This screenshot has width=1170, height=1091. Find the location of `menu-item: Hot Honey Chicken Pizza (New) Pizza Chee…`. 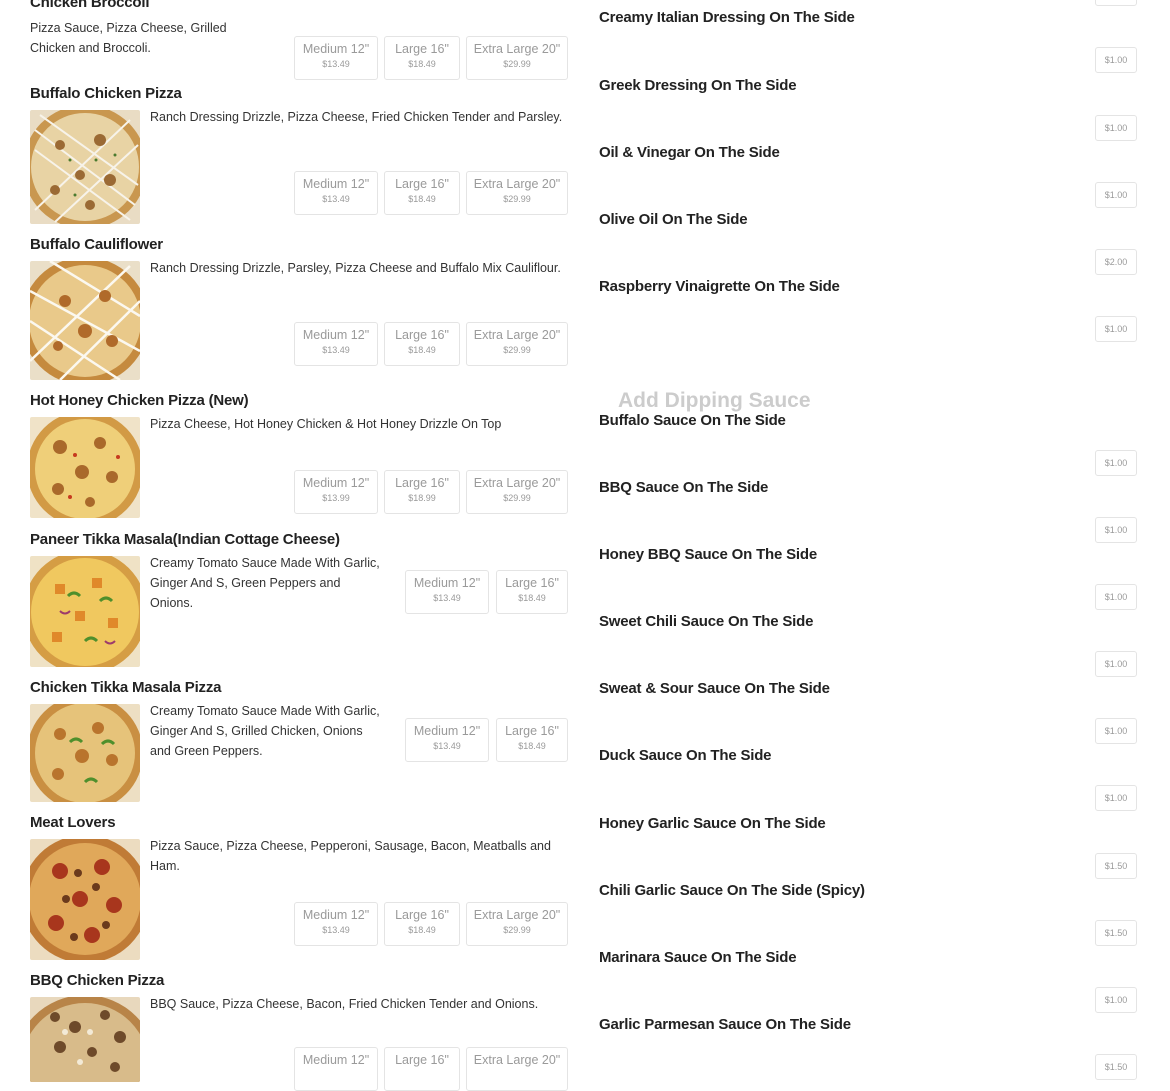

menu-item: Hot Honey Chicken Pizza (New) Pizza Chee… is located at coordinates (300, 457).